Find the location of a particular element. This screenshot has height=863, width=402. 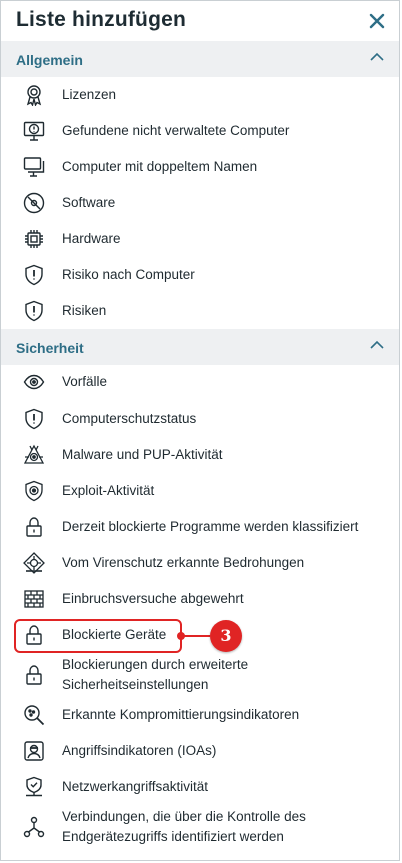

list-item-label: Risiko nach Computer is located at coordinates (128, 274).